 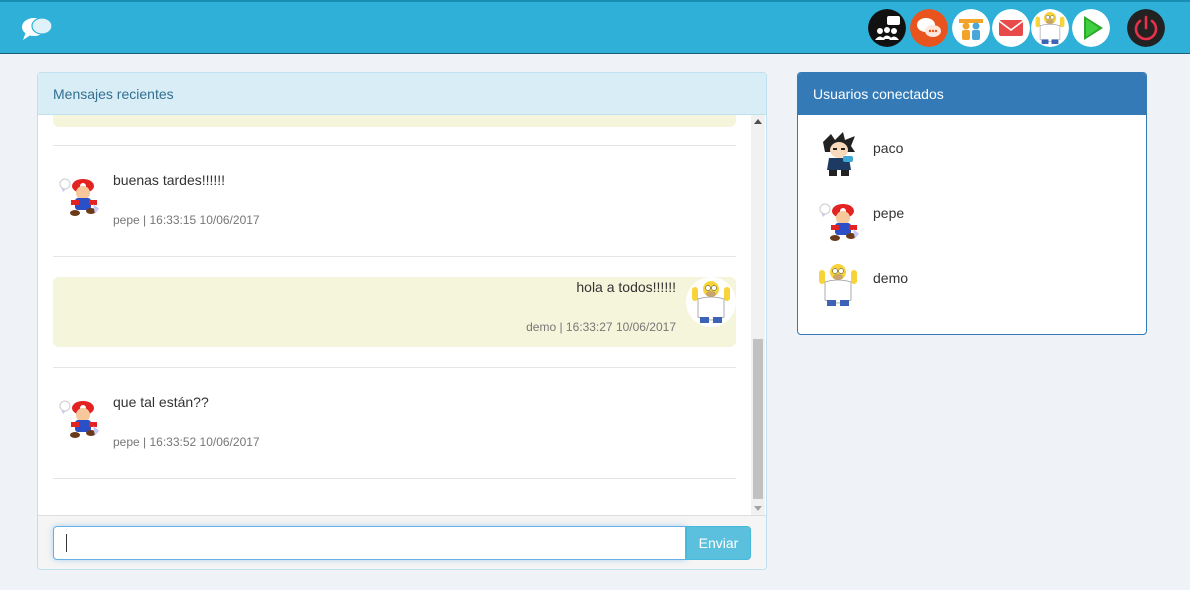 What do you see at coordinates (891, 278) in the screenshot?
I see `user-name: demo` at bounding box center [891, 278].